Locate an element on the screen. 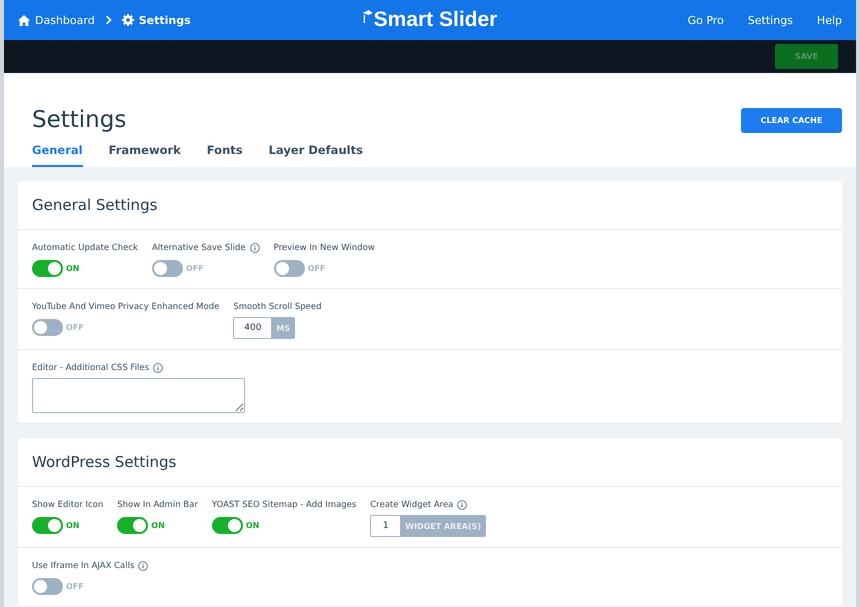 Image resolution: width=860 pixels, height=607 pixels. number-field: 1 is located at coordinates (385, 526).